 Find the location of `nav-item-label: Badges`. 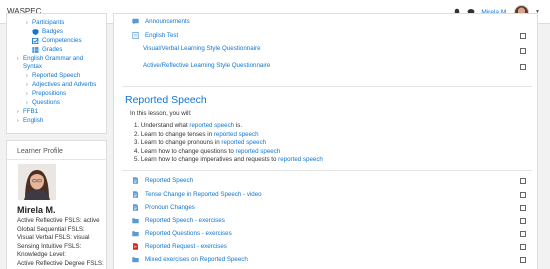

nav-item-label: Badges is located at coordinates (52, 32).